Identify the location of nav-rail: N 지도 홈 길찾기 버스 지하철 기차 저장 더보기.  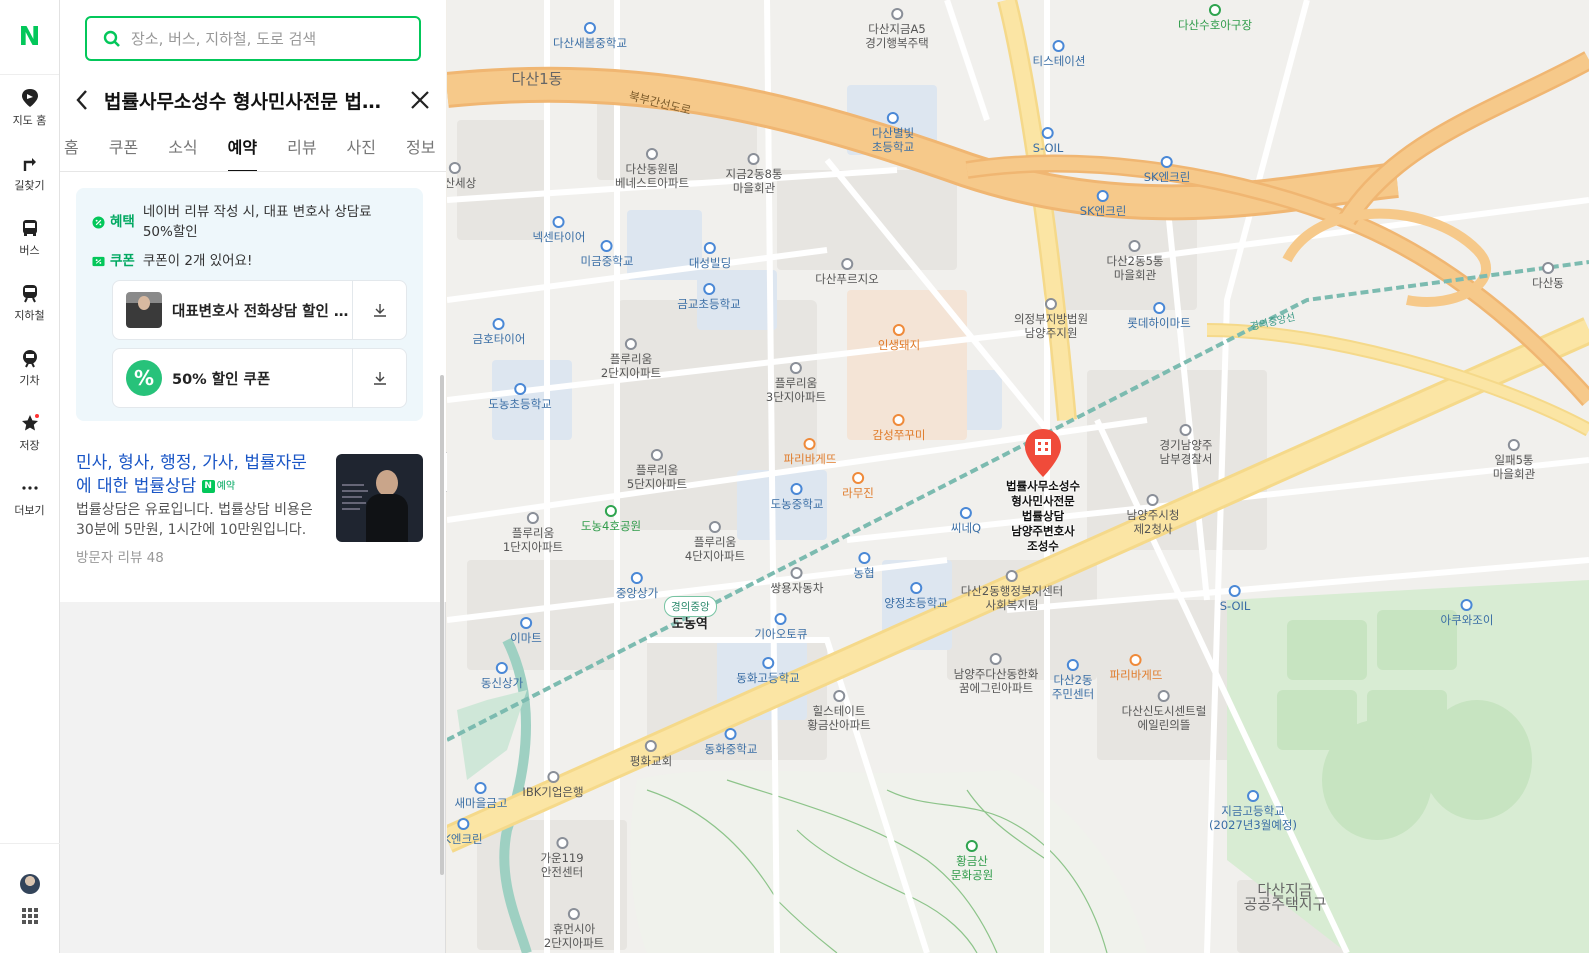
(30, 476).